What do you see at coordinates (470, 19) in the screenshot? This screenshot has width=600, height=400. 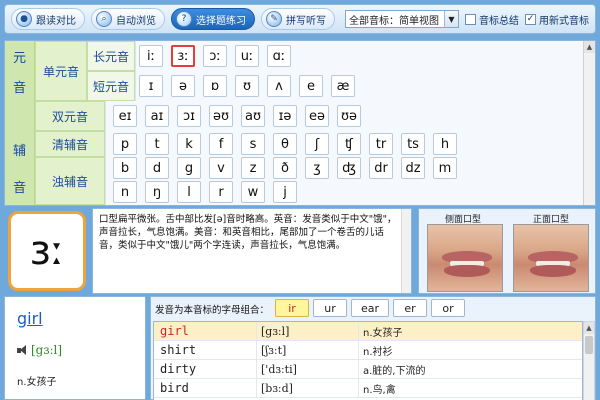 I see `checkbox-box` at bounding box center [470, 19].